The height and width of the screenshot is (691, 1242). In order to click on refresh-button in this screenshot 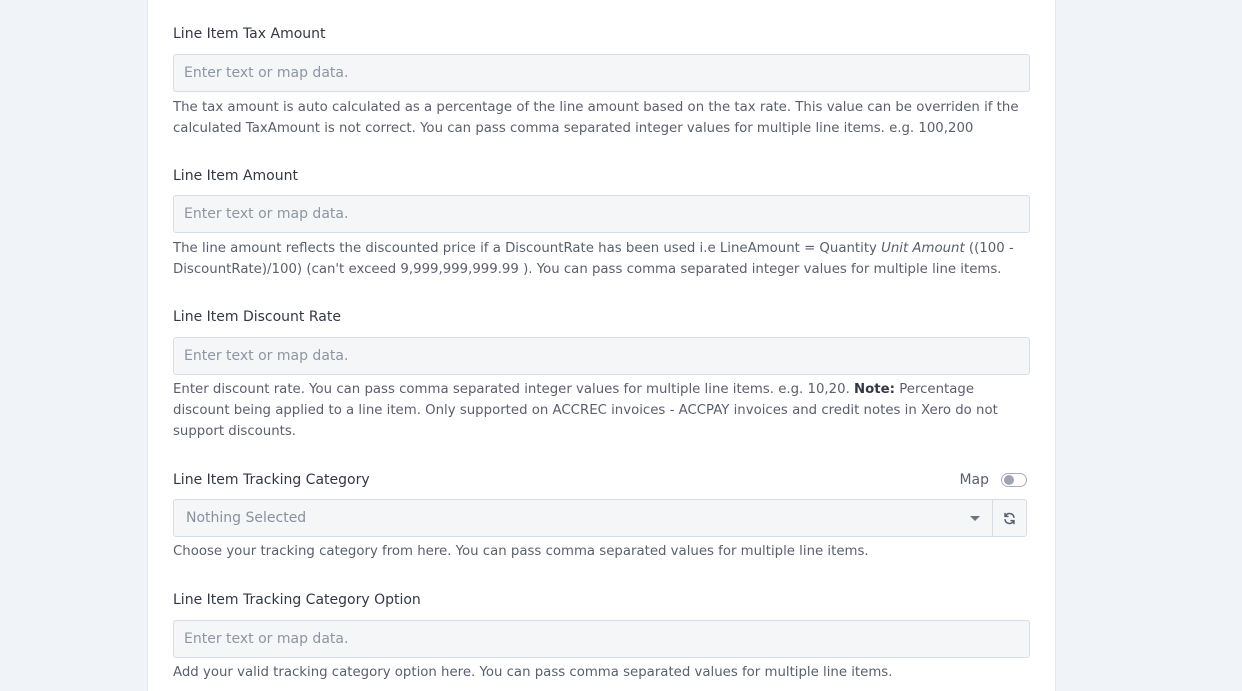, I will do `click(1009, 518)`.